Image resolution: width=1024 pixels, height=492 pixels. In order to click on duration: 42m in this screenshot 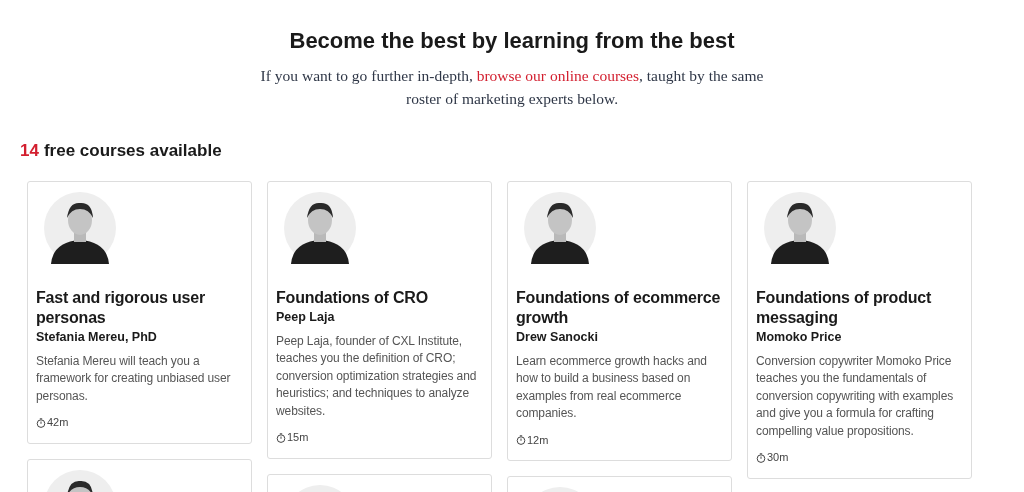, I will do `click(58, 423)`.